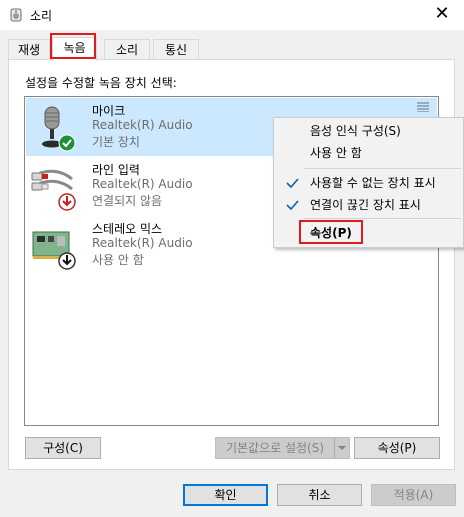  I want to click on device-name: 스테레오 믹스, so click(127, 229).